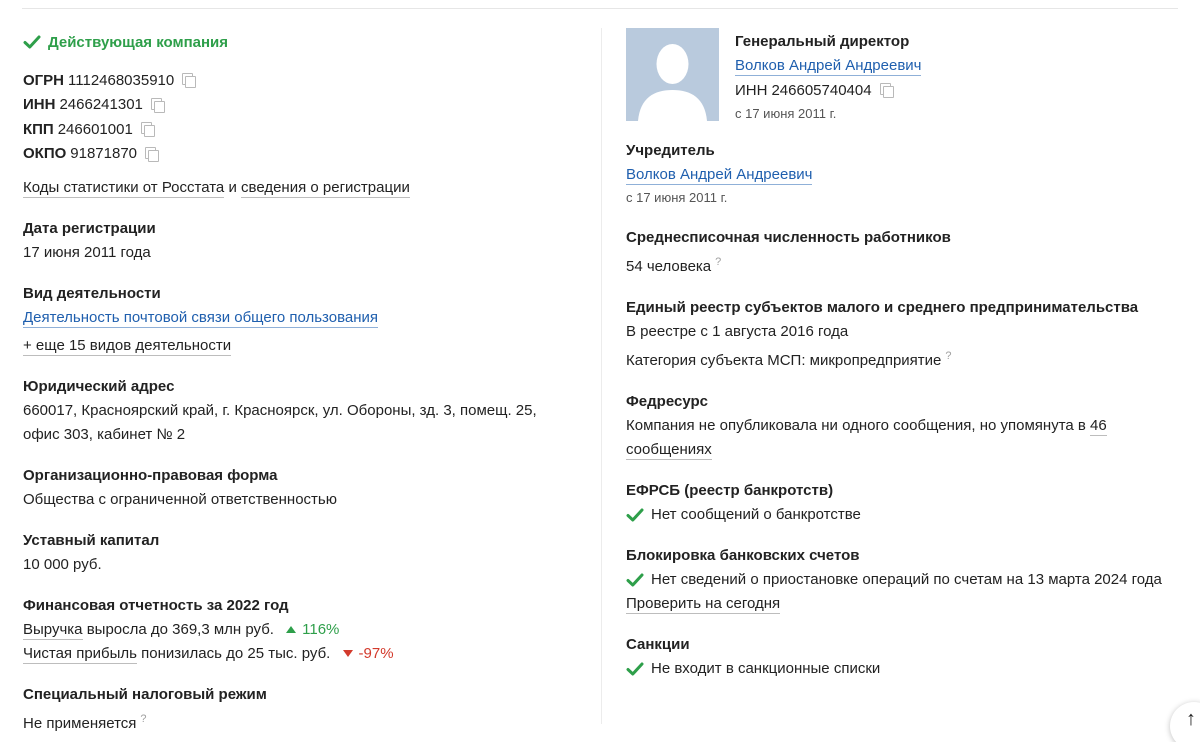  What do you see at coordinates (101, 105) in the screenshot?
I see `code-value: 2466241301` at bounding box center [101, 105].